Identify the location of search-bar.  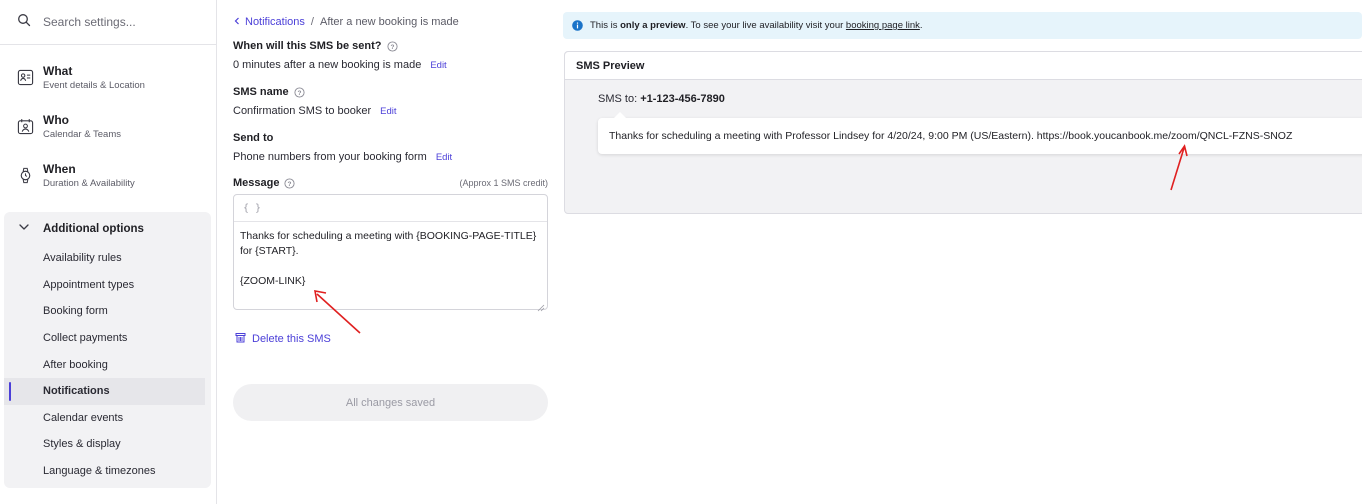
(108, 22).